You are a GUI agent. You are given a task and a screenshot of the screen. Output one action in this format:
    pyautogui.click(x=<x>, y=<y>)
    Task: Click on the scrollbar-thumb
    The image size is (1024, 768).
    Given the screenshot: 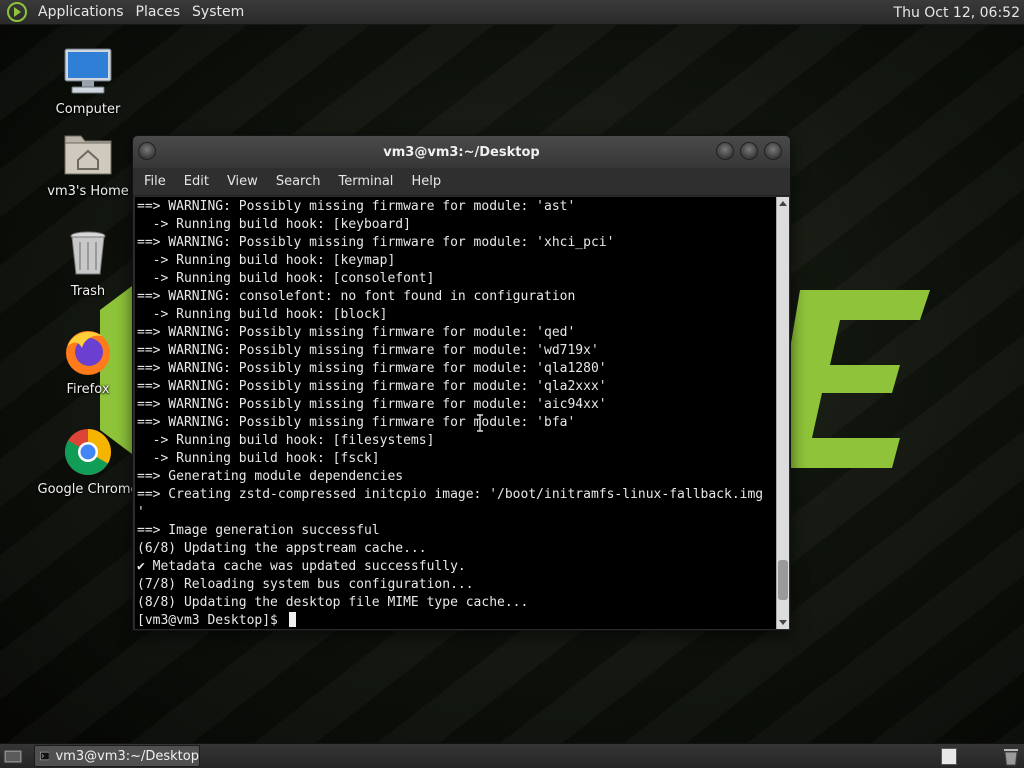 What is the action you would take?
    pyautogui.click(x=783, y=580)
    